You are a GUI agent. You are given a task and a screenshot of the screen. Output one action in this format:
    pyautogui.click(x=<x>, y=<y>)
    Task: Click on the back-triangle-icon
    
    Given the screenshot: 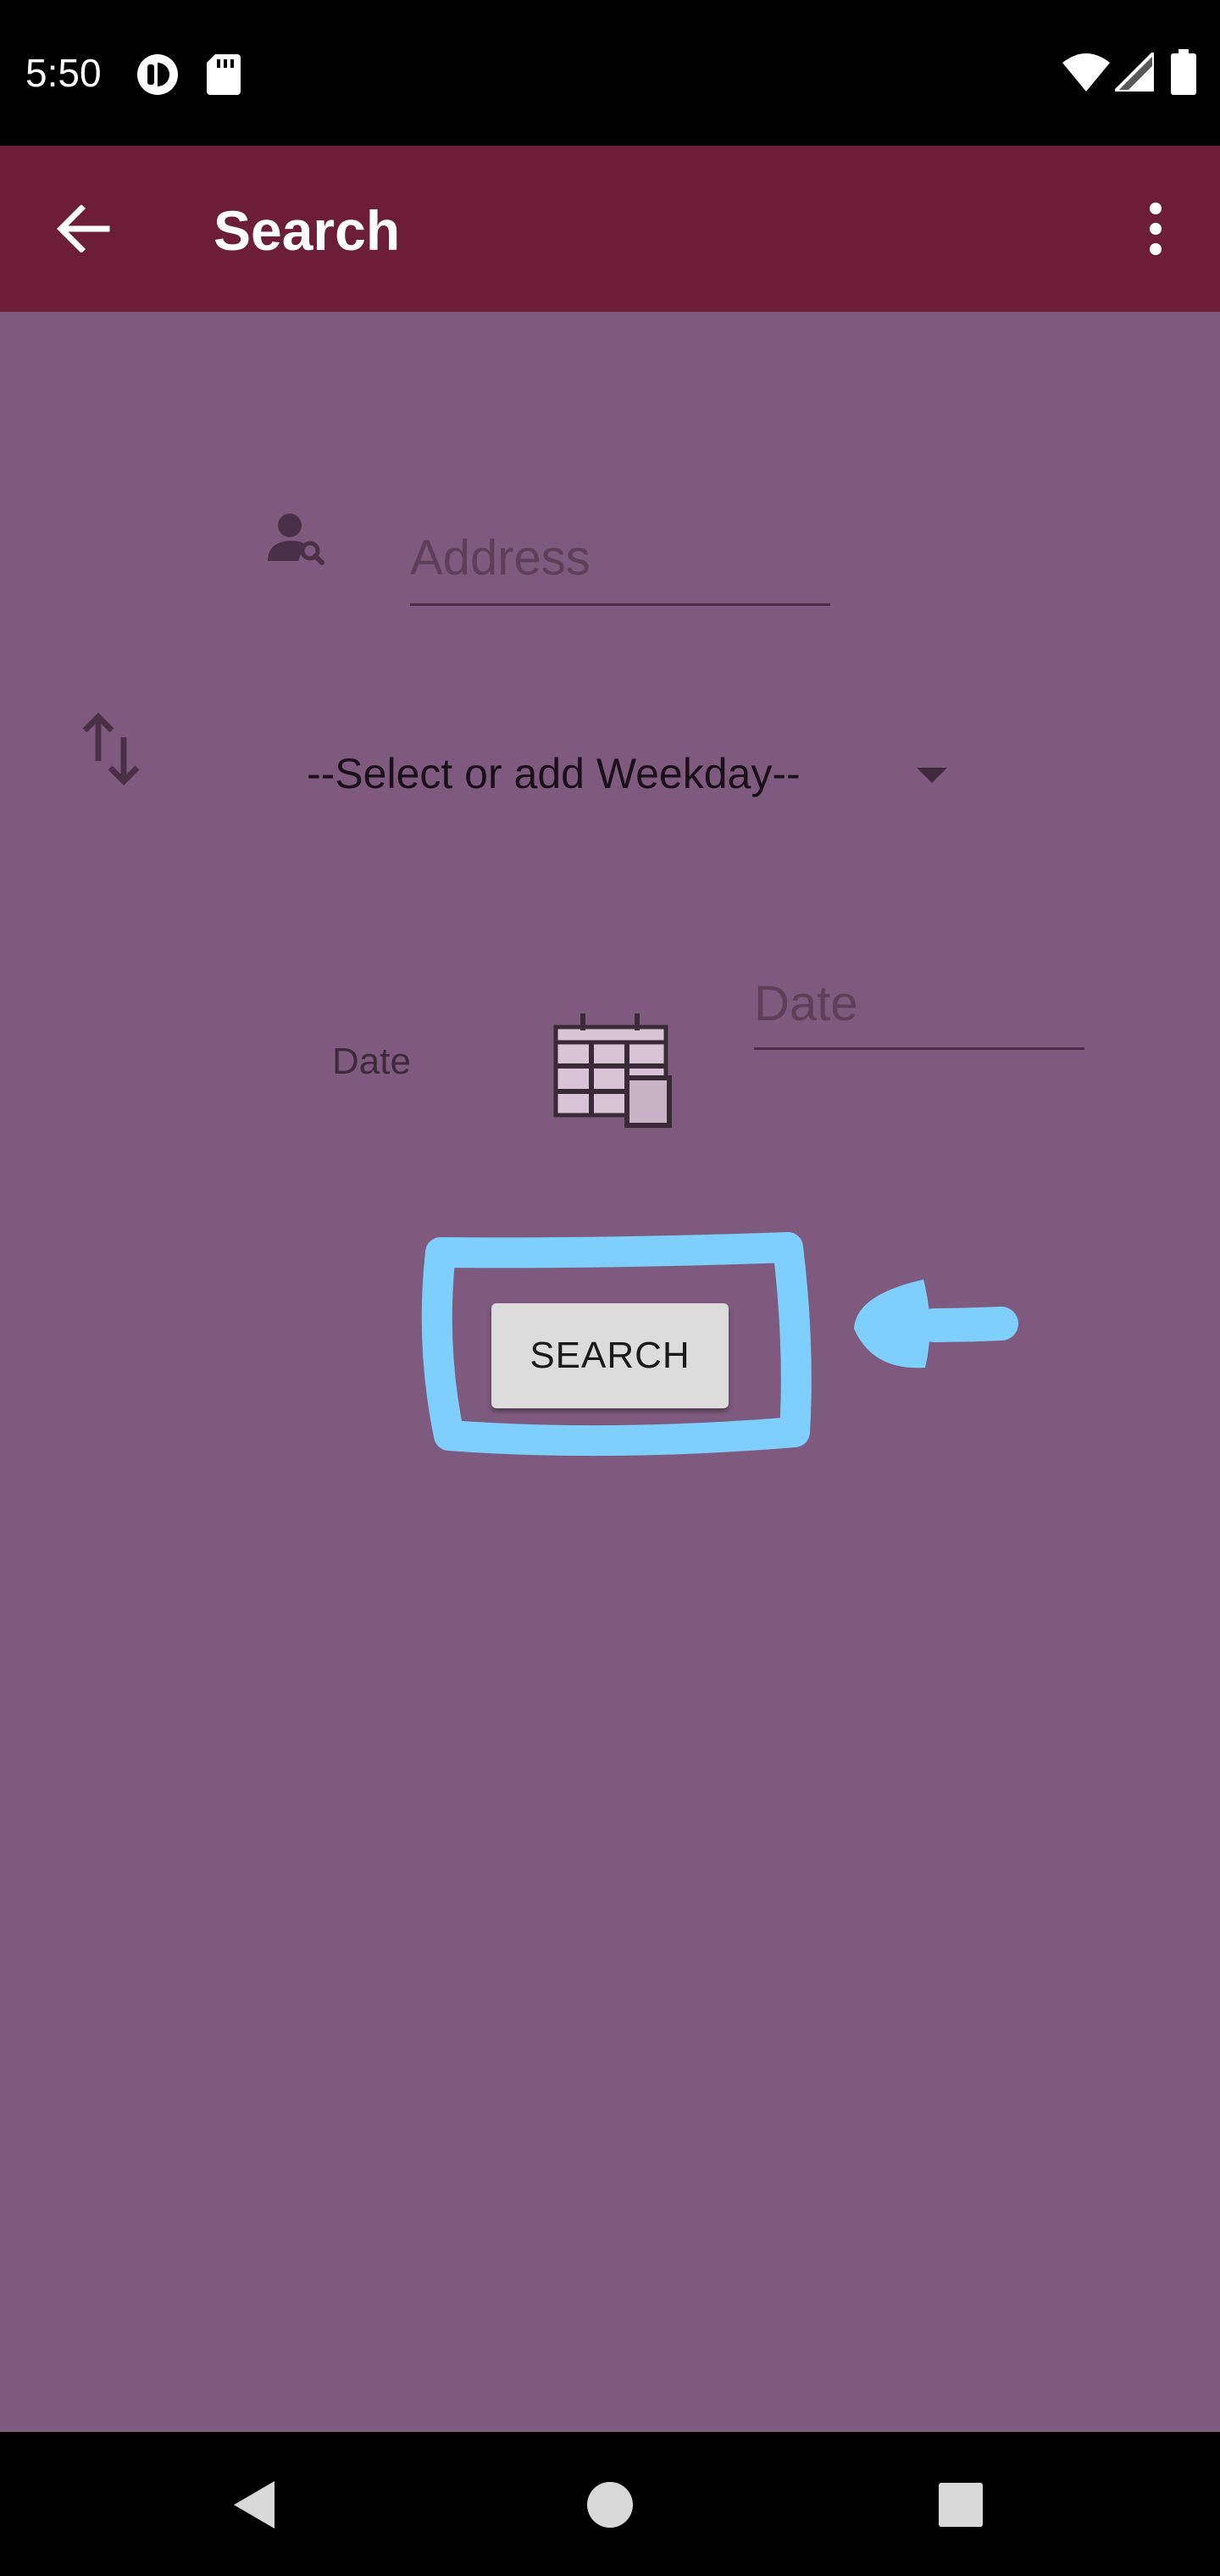 What is the action you would take?
    pyautogui.click(x=254, y=2505)
    